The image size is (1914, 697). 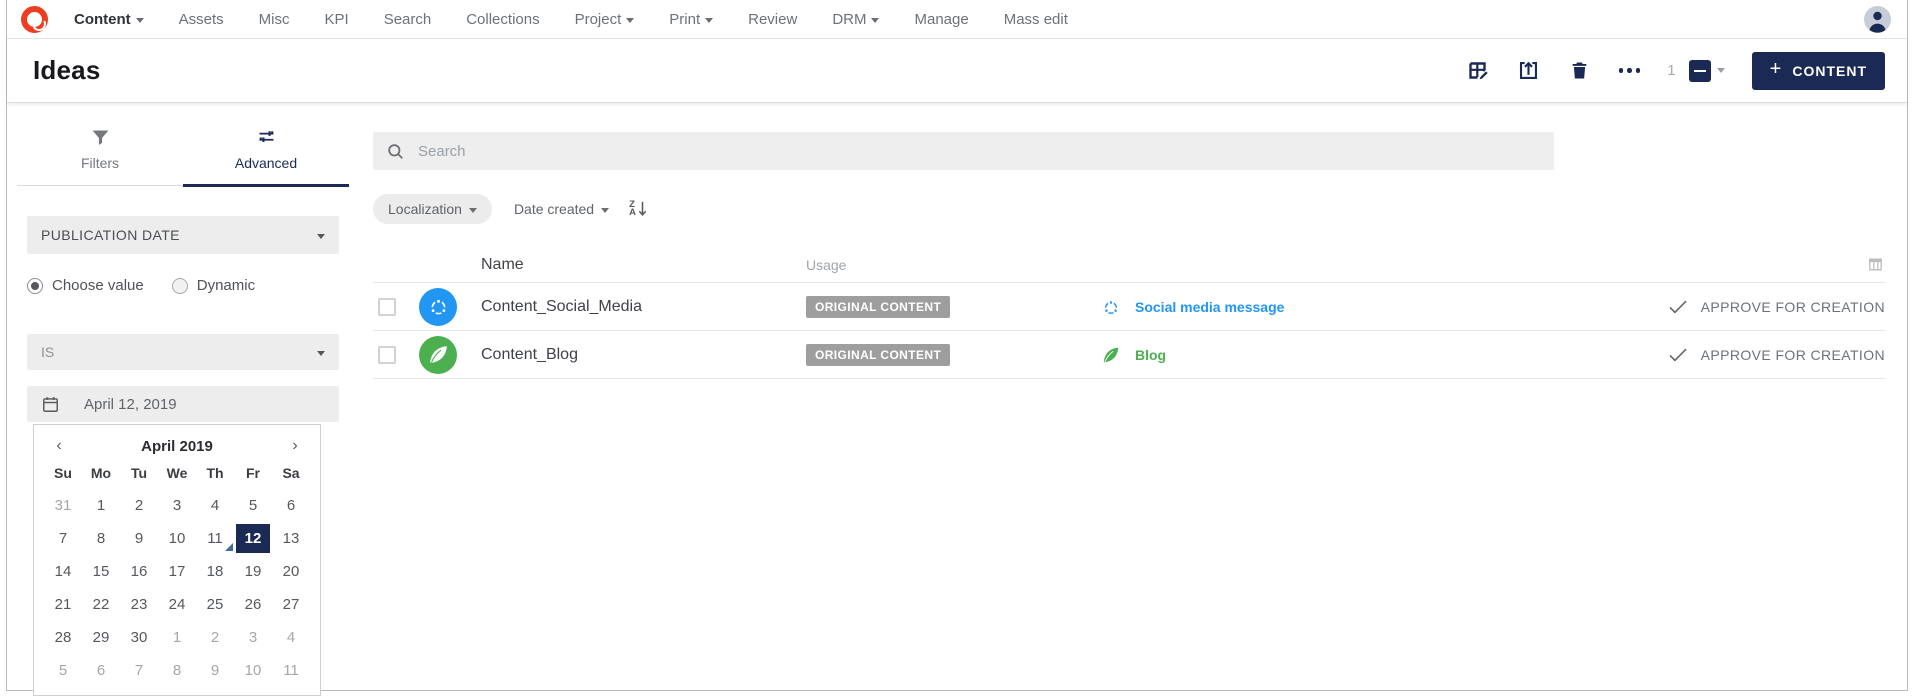 I want to click on search-bar, so click(x=963, y=151).